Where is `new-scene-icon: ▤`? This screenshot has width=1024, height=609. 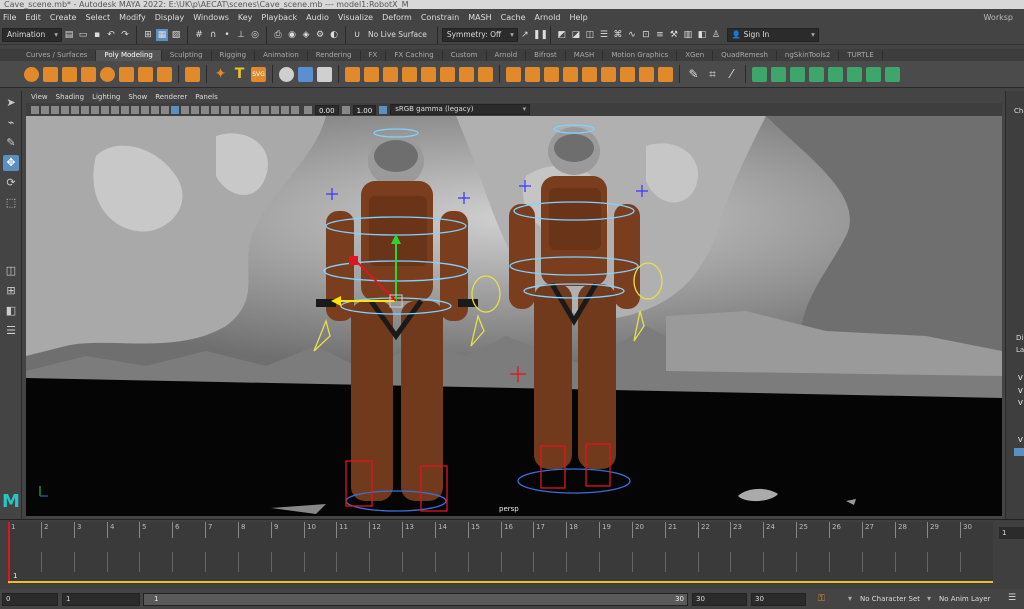
new-scene-icon: ▤ is located at coordinates (69, 35).